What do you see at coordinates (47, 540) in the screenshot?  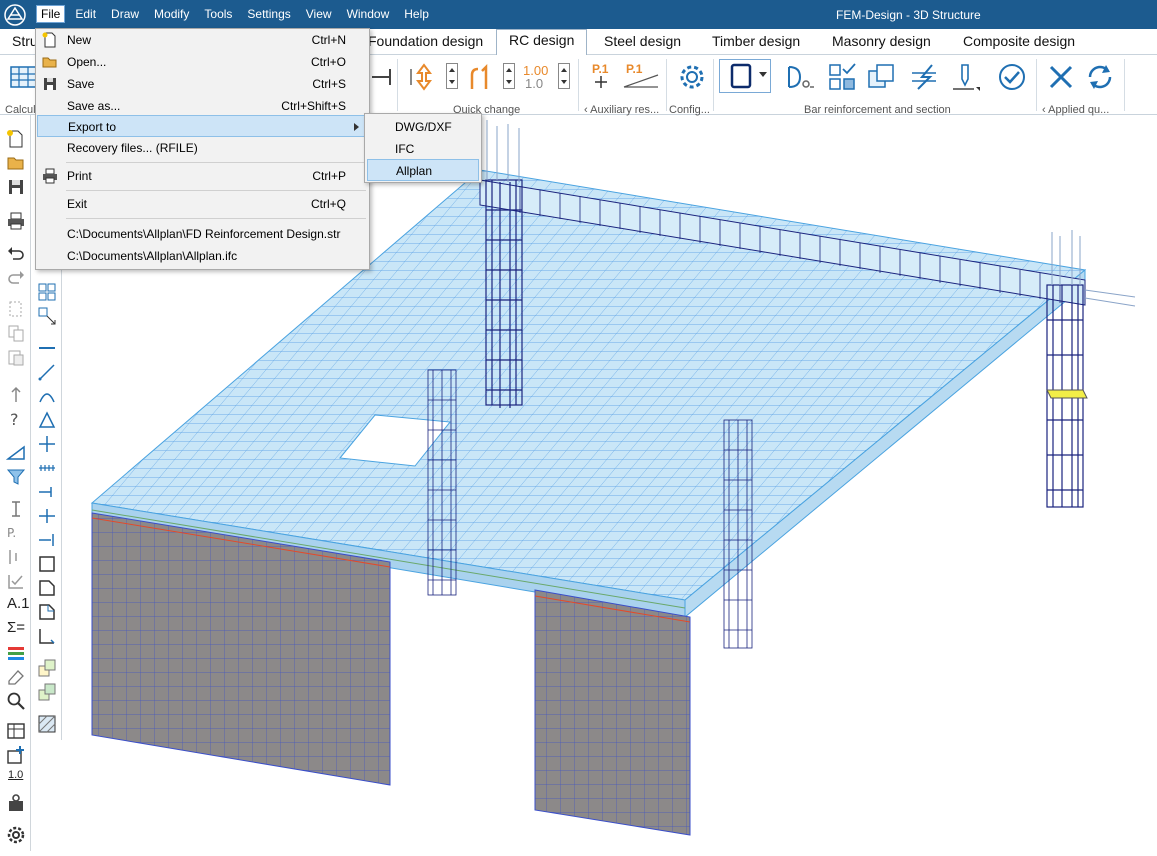 I see `offset-icon` at bounding box center [47, 540].